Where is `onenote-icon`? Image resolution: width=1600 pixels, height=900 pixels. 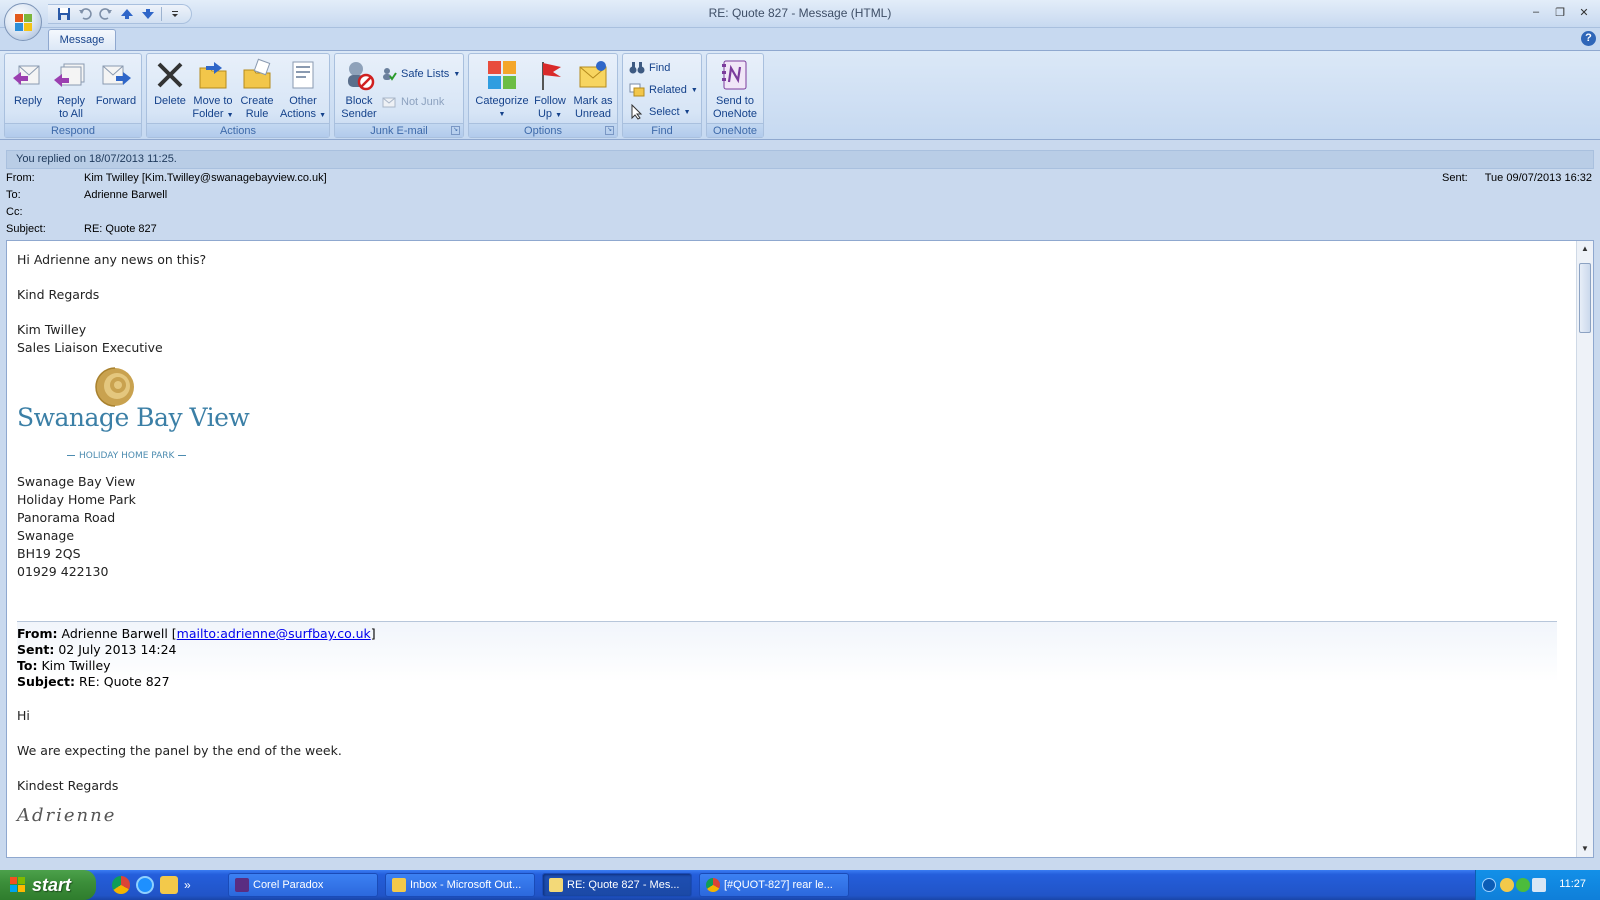 onenote-icon is located at coordinates (735, 75).